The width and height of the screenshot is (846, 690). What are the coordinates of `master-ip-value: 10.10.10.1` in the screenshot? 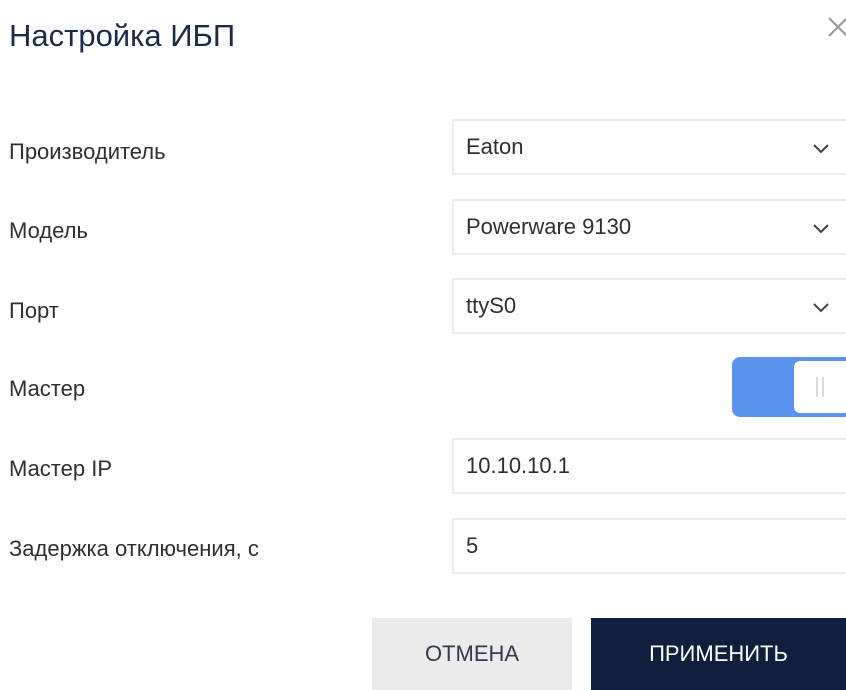 It's located at (518, 465).